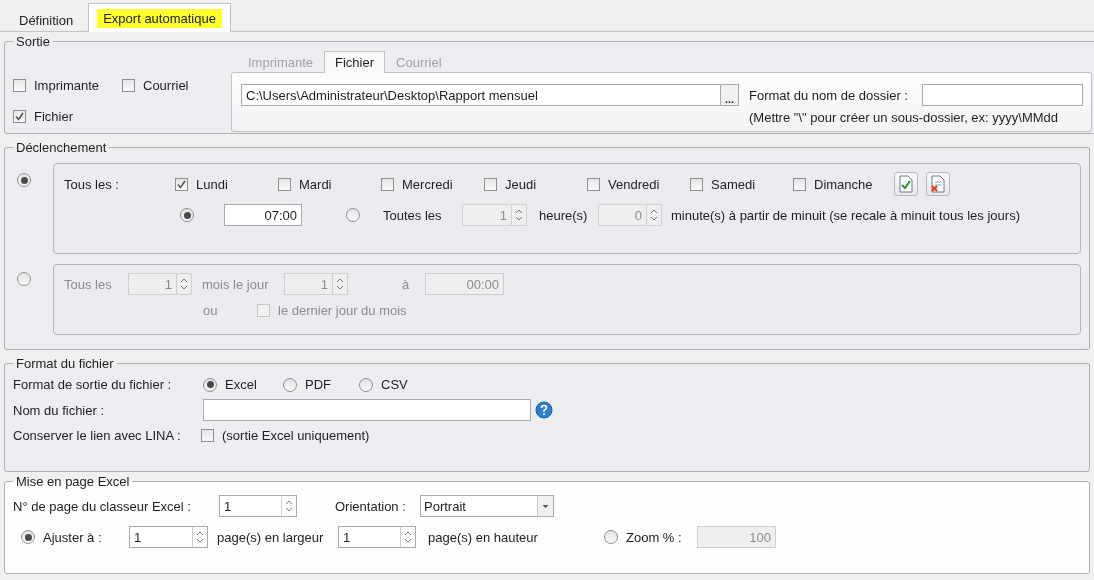 The image size is (1094, 580). Describe the element at coordinates (412, 215) in the screenshot. I see `field-label: Toutes les` at that location.